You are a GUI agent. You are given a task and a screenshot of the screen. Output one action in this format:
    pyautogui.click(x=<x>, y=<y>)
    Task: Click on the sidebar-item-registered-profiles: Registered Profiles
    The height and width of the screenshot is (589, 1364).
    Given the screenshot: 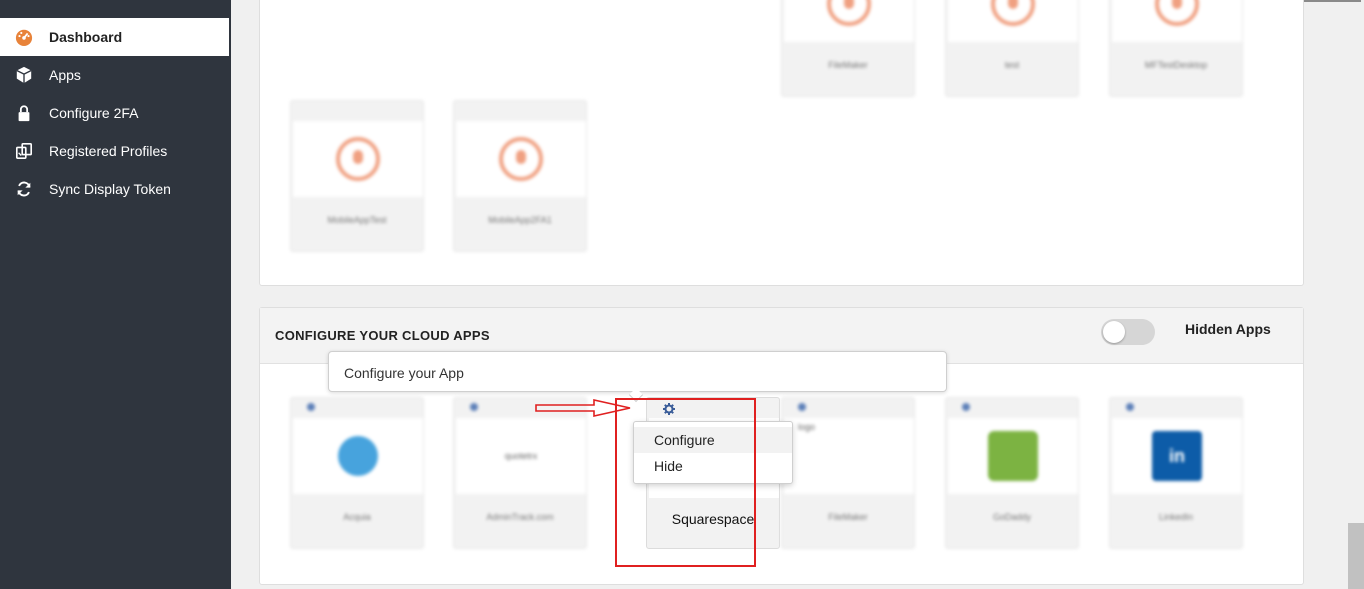 What is the action you would take?
    pyautogui.click(x=115, y=151)
    